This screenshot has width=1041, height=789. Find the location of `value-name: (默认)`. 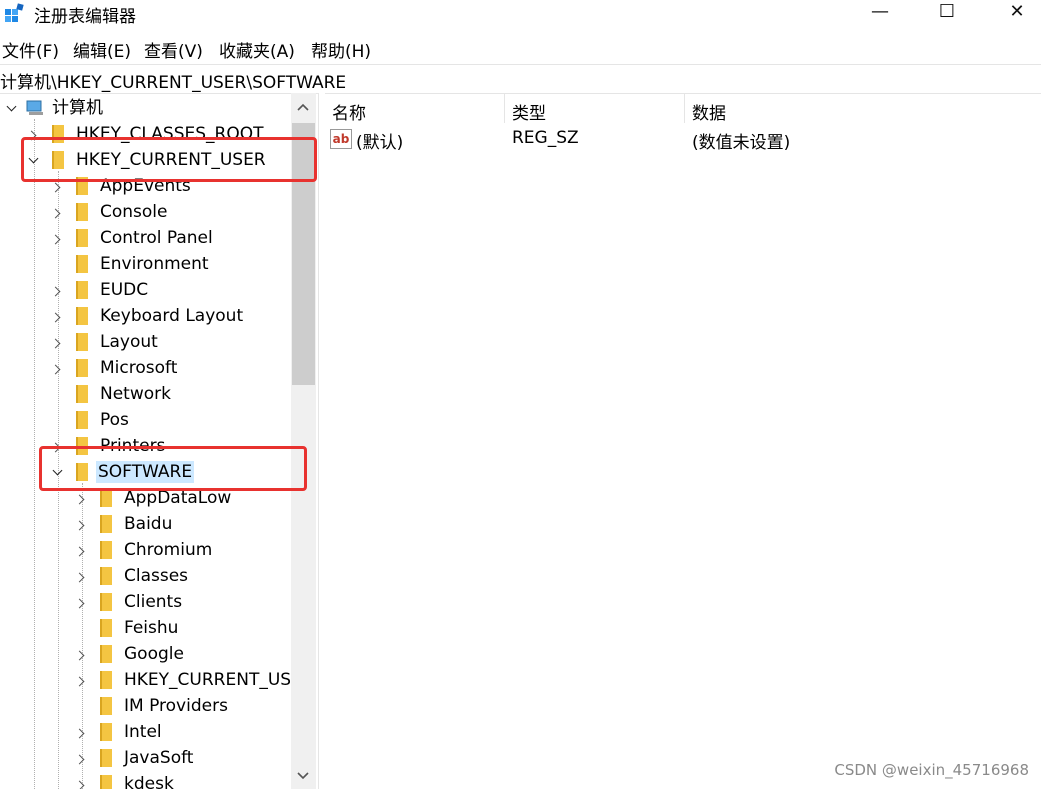

value-name: (默认) is located at coordinates (379, 140).